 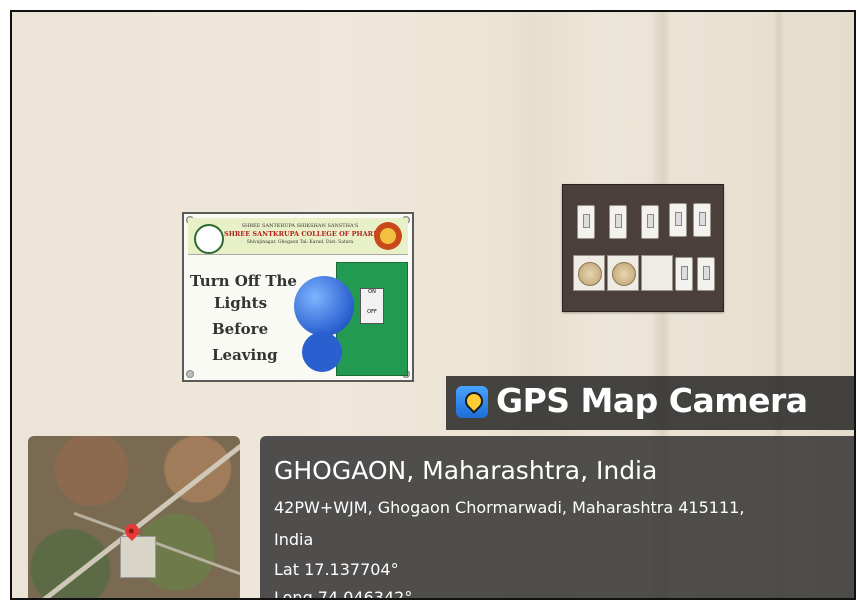 I want to click on longitude: Long 74.046342°, so click(x=343, y=594).